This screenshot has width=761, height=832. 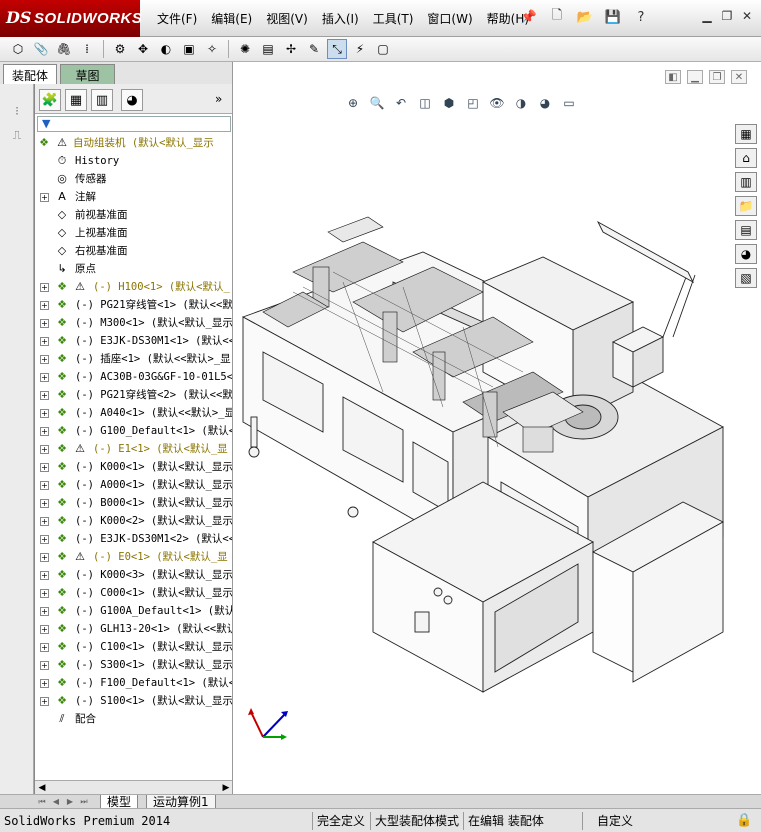 What do you see at coordinates (42, 802) in the screenshot?
I see `first-tab-icon: ⏮` at bounding box center [42, 802].